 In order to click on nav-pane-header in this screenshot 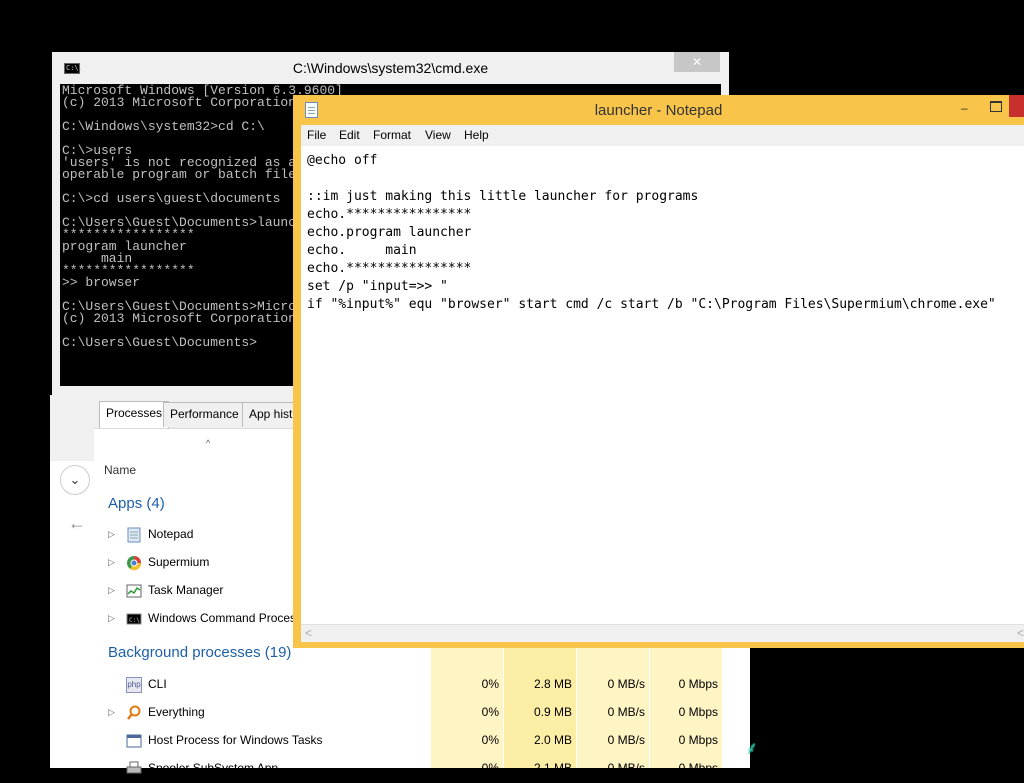, I will do `click(72, 428)`.